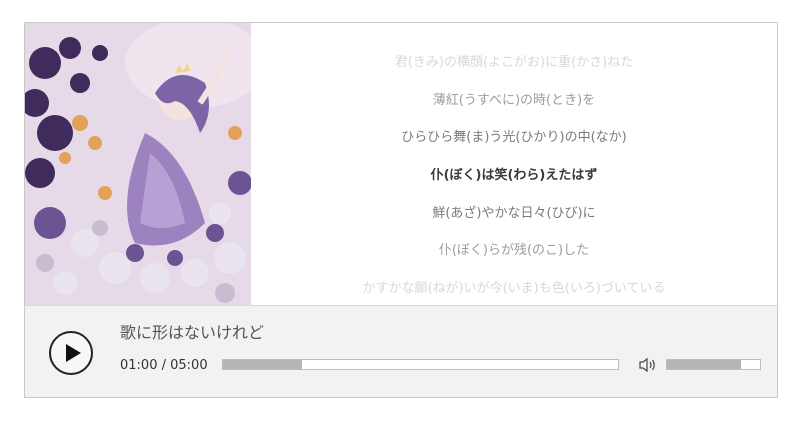  Describe the element at coordinates (514, 250) in the screenshot. I see `lyric-line: 仆(ぼく)らが残(のこ)した` at that location.